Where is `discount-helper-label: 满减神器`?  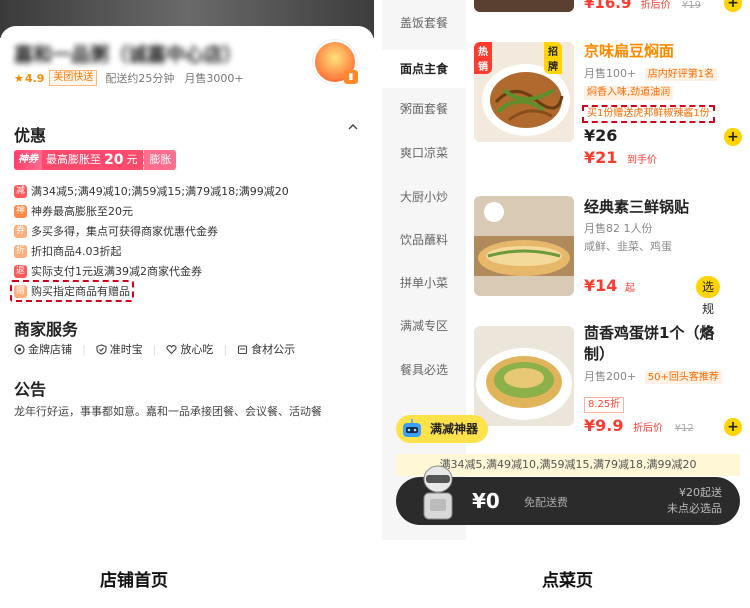
discount-helper-label: 满减神器 is located at coordinates (454, 429).